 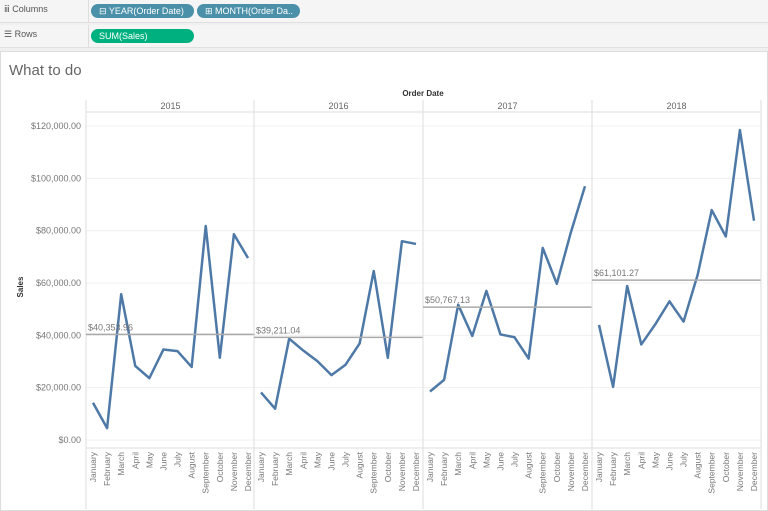 What do you see at coordinates (58, 335) in the screenshot?
I see `y-tick-label: $40,000.00` at bounding box center [58, 335].